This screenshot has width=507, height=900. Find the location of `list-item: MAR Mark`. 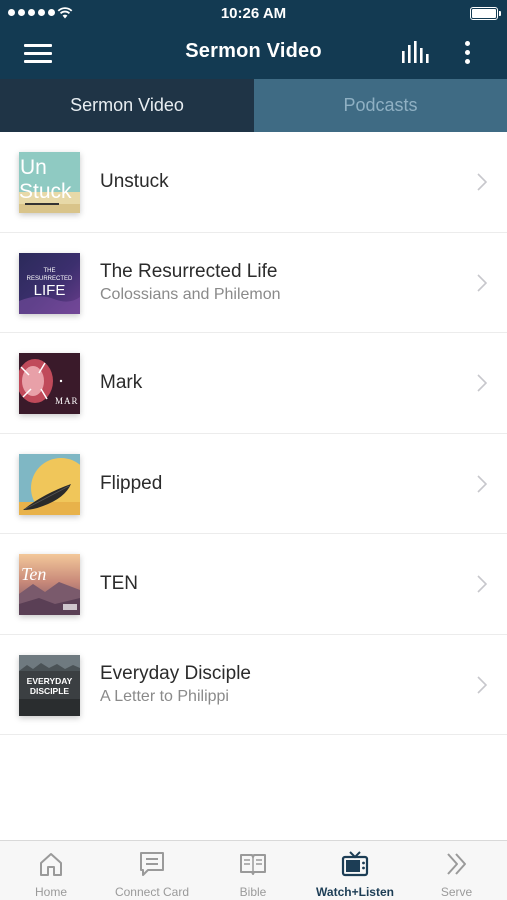

list-item: MAR Mark is located at coordinates (253, 383).